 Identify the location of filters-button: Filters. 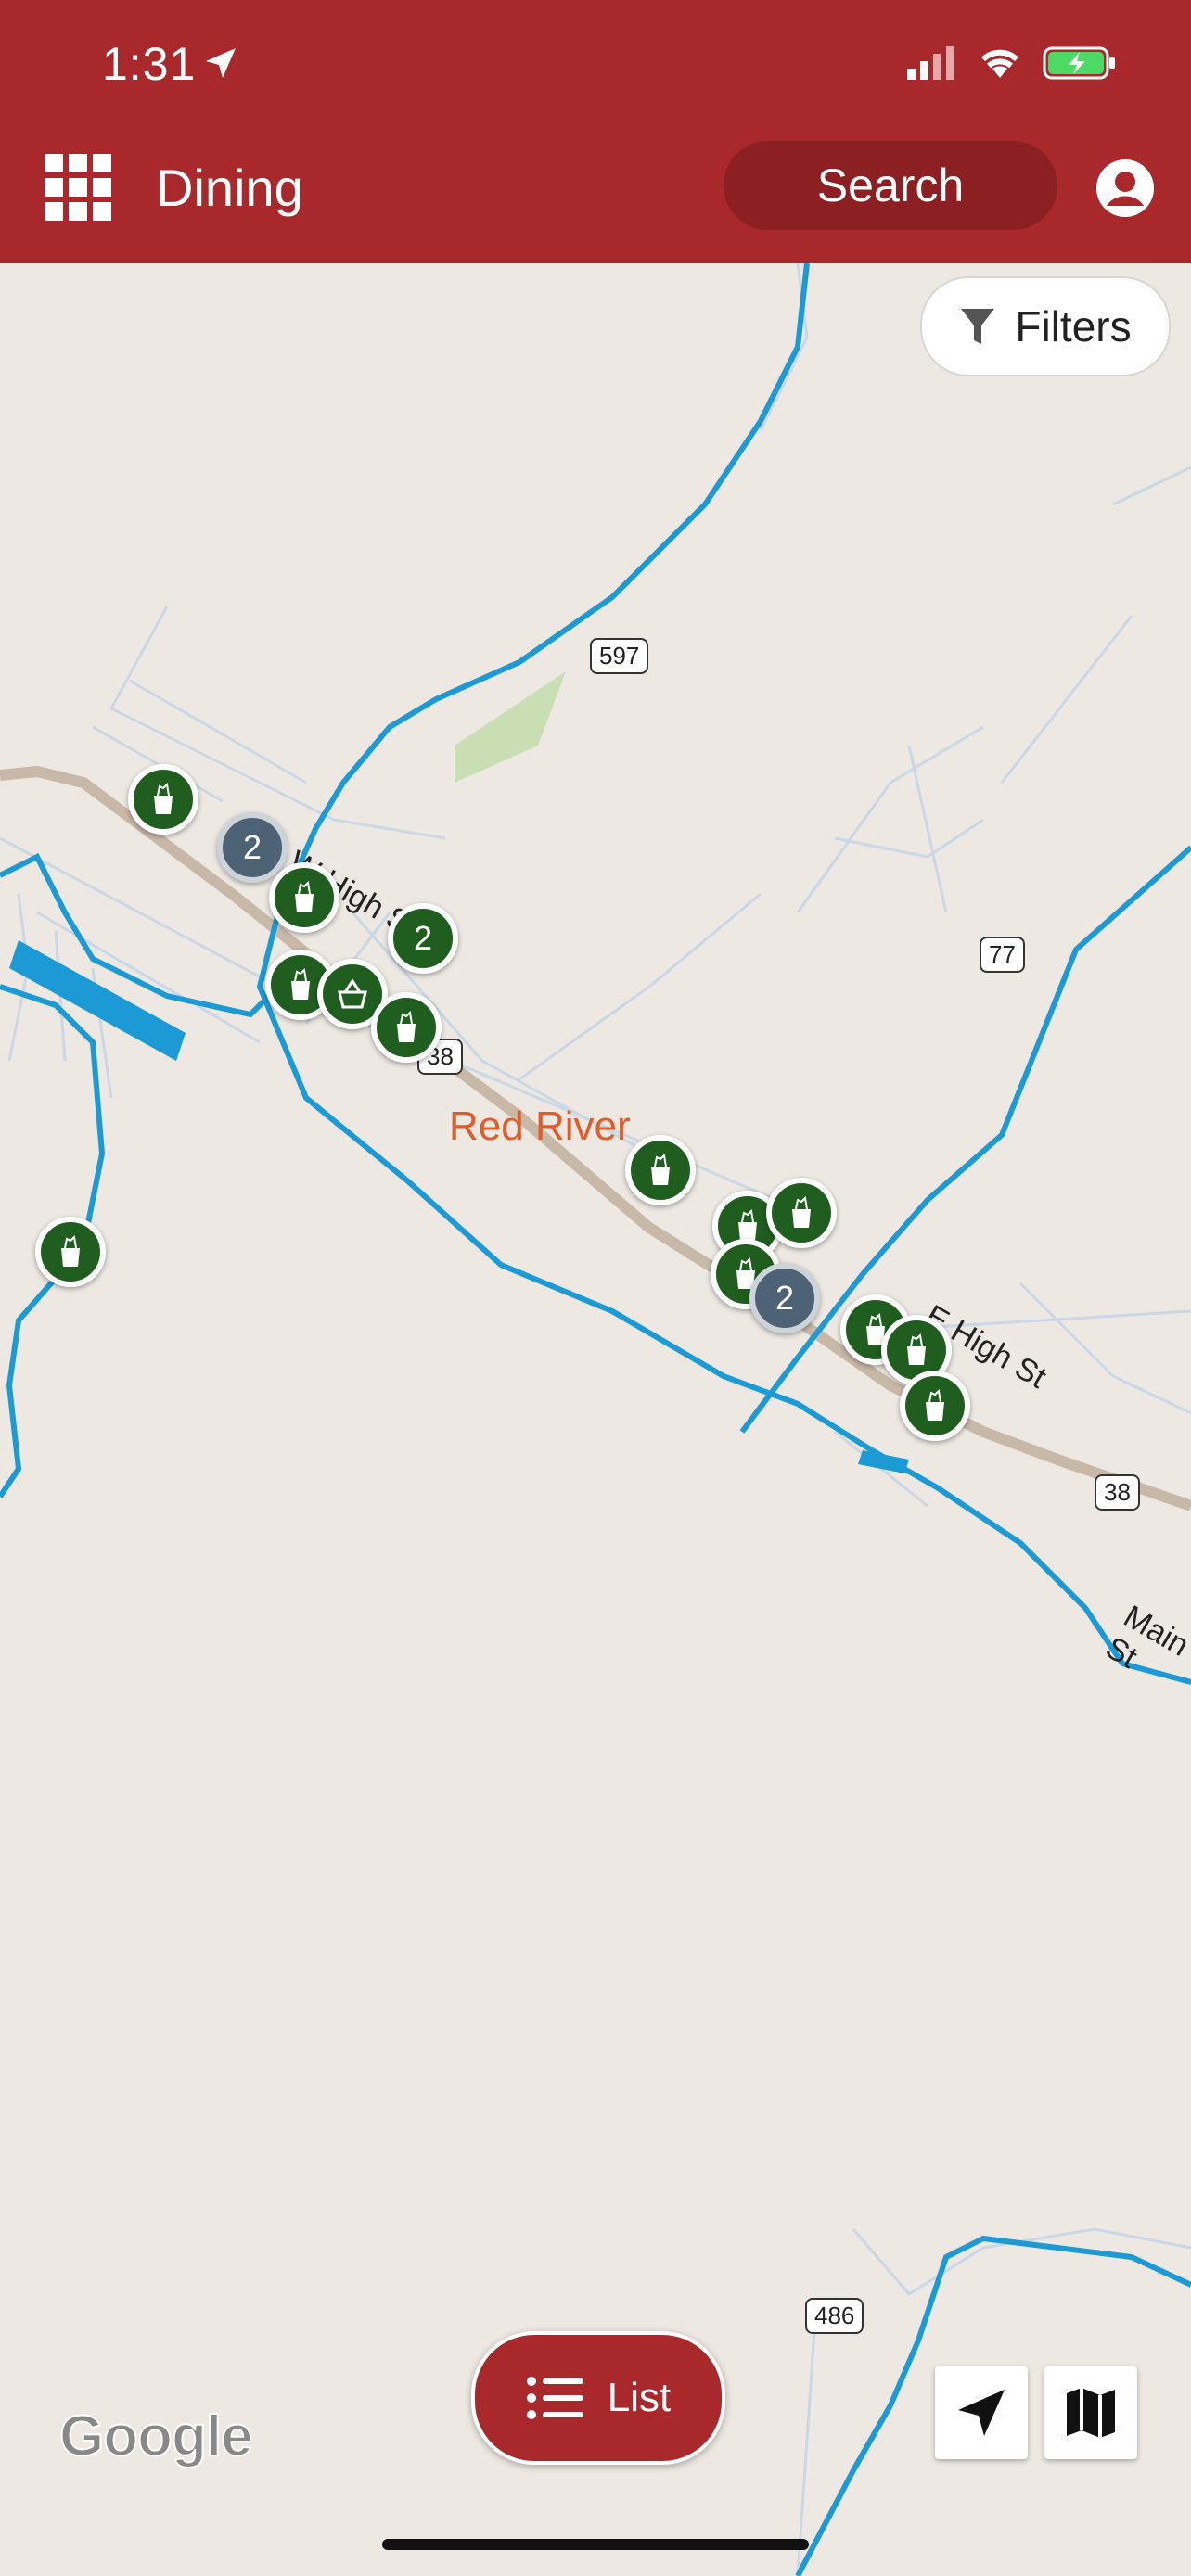
(1045, 326).